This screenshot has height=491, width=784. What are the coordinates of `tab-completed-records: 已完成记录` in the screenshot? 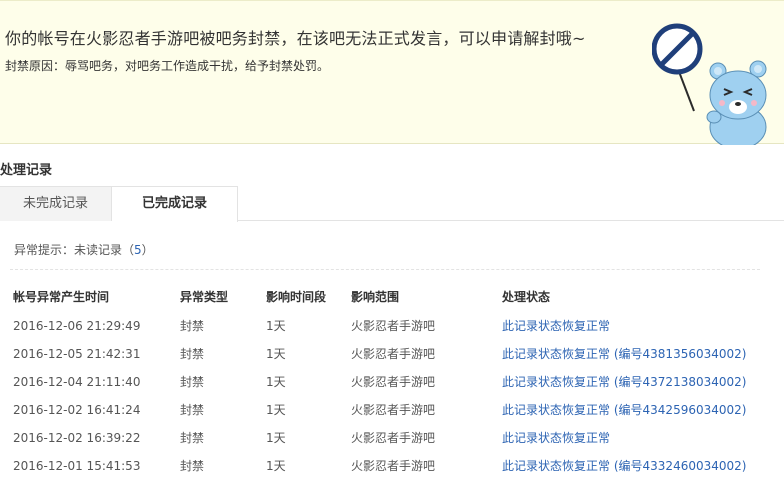 It's located at (175, 204).